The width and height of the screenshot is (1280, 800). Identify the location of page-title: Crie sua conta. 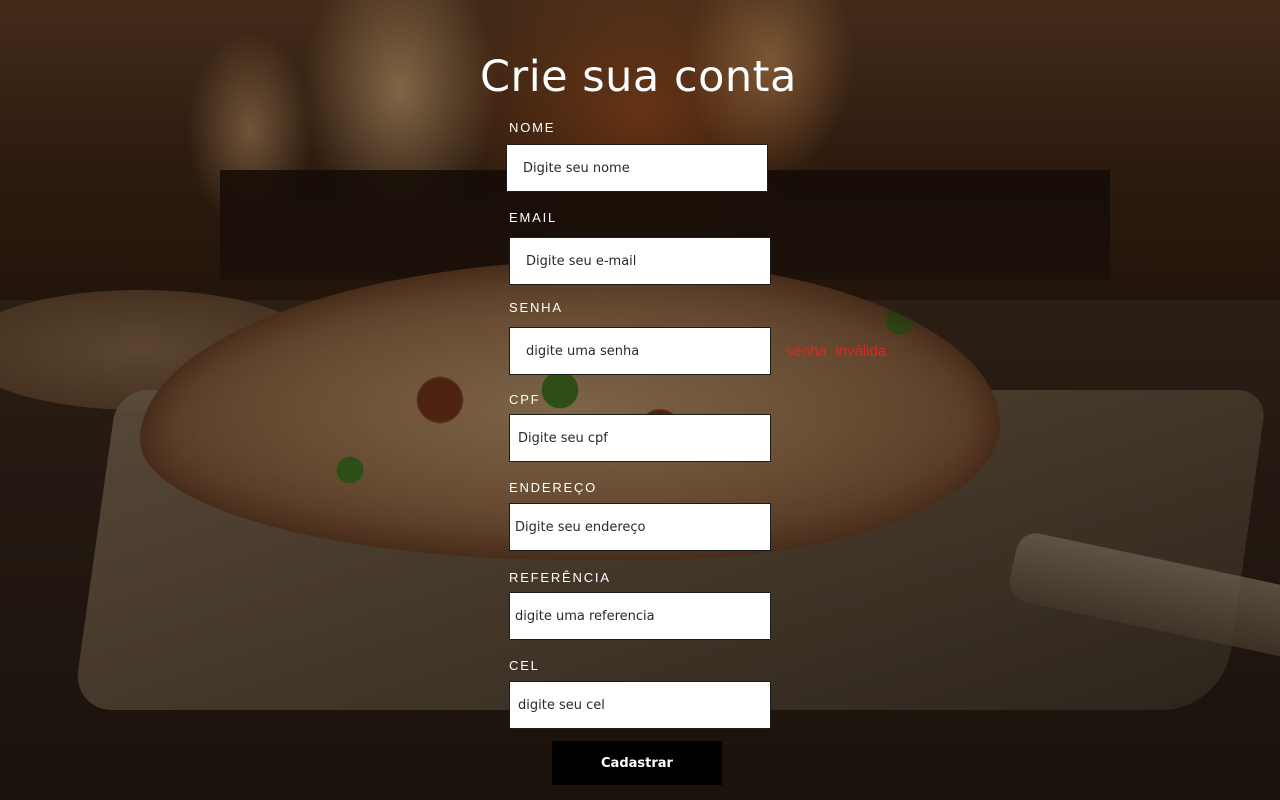
(638, 77).